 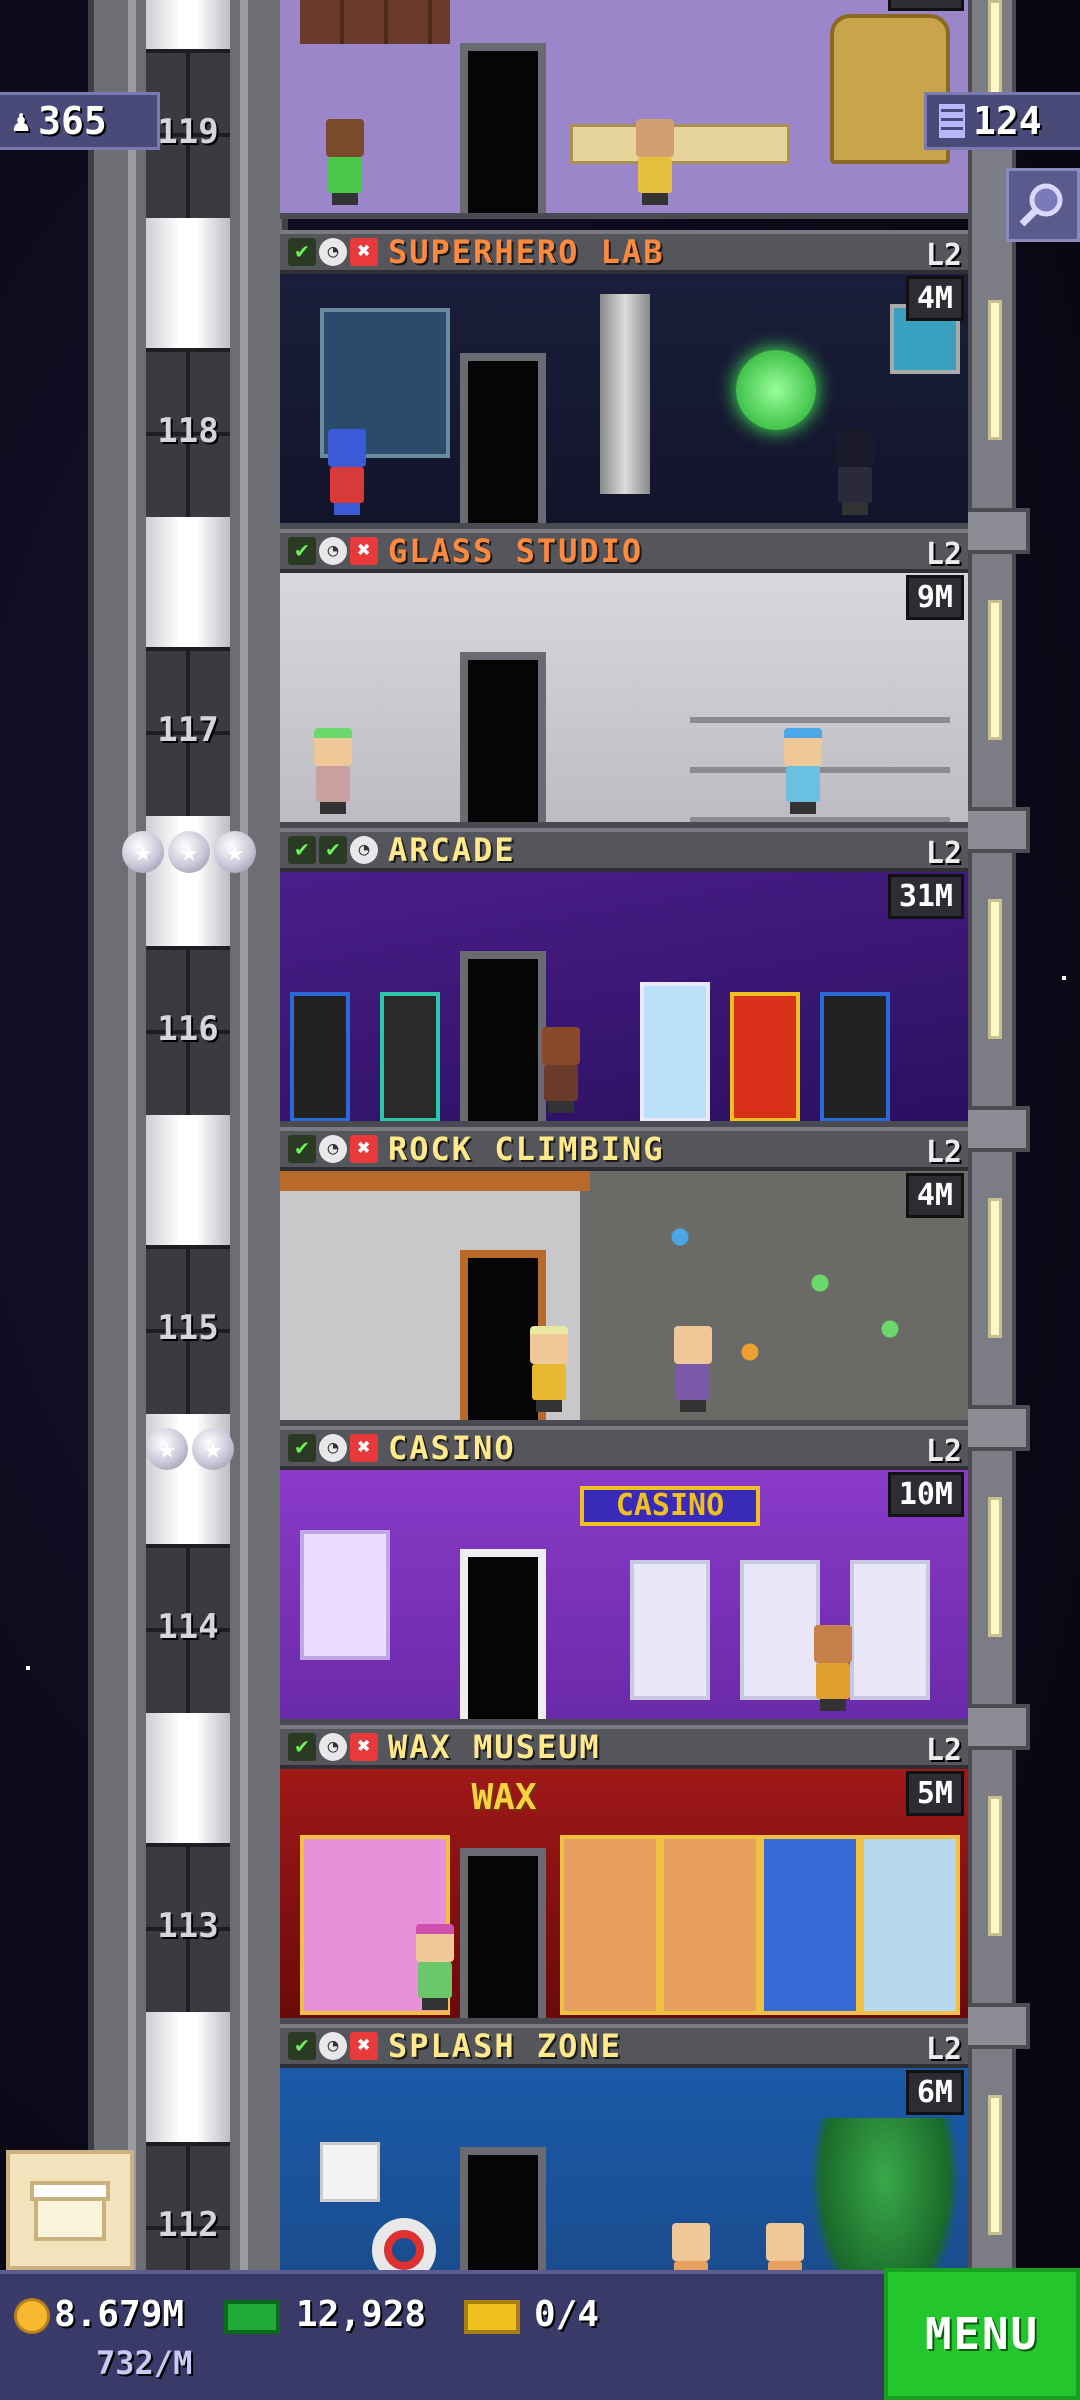 I want to click on restock-timer: 4M, so click(x=934, y=1195).